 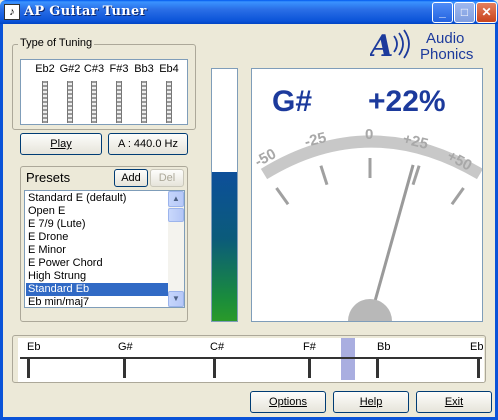 I want to click on help-button: Help, so click(x=371, y=402).